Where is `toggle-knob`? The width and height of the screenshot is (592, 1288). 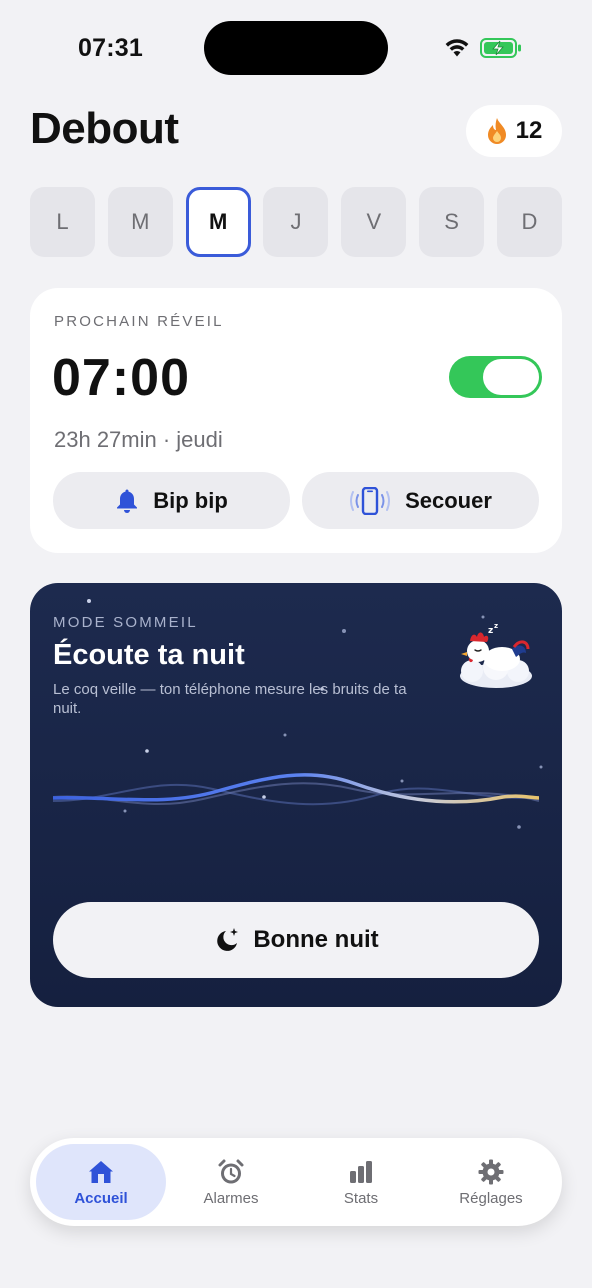 toggle-knob is located at coordinates (511, 377).